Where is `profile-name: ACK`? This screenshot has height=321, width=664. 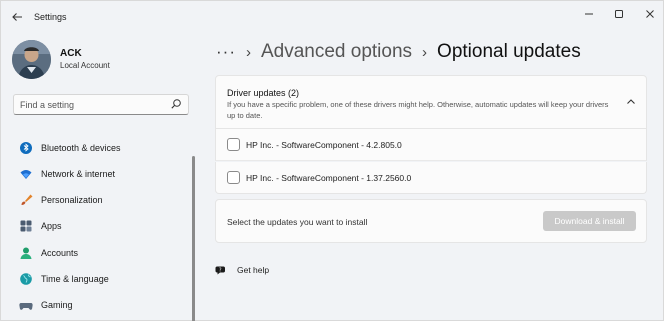
profile-name: ACK is located at coordinates (71, 53).